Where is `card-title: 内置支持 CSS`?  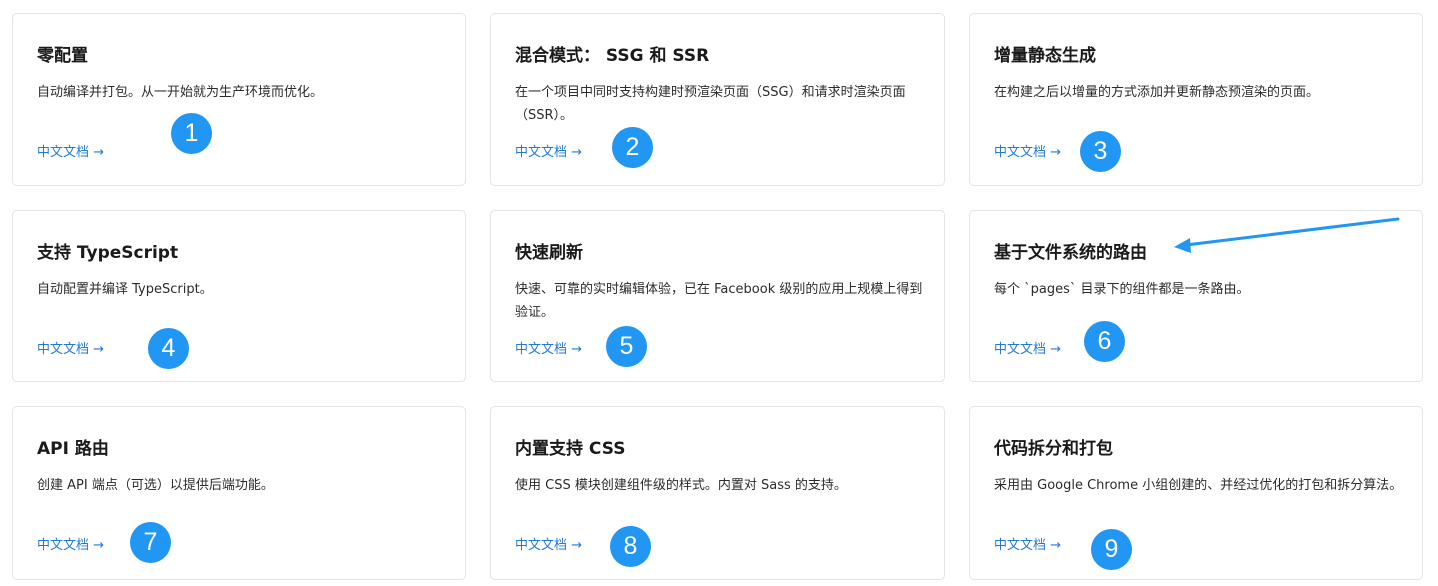 card-title: 内置支持 CSS is located at coordinates (570, 449).